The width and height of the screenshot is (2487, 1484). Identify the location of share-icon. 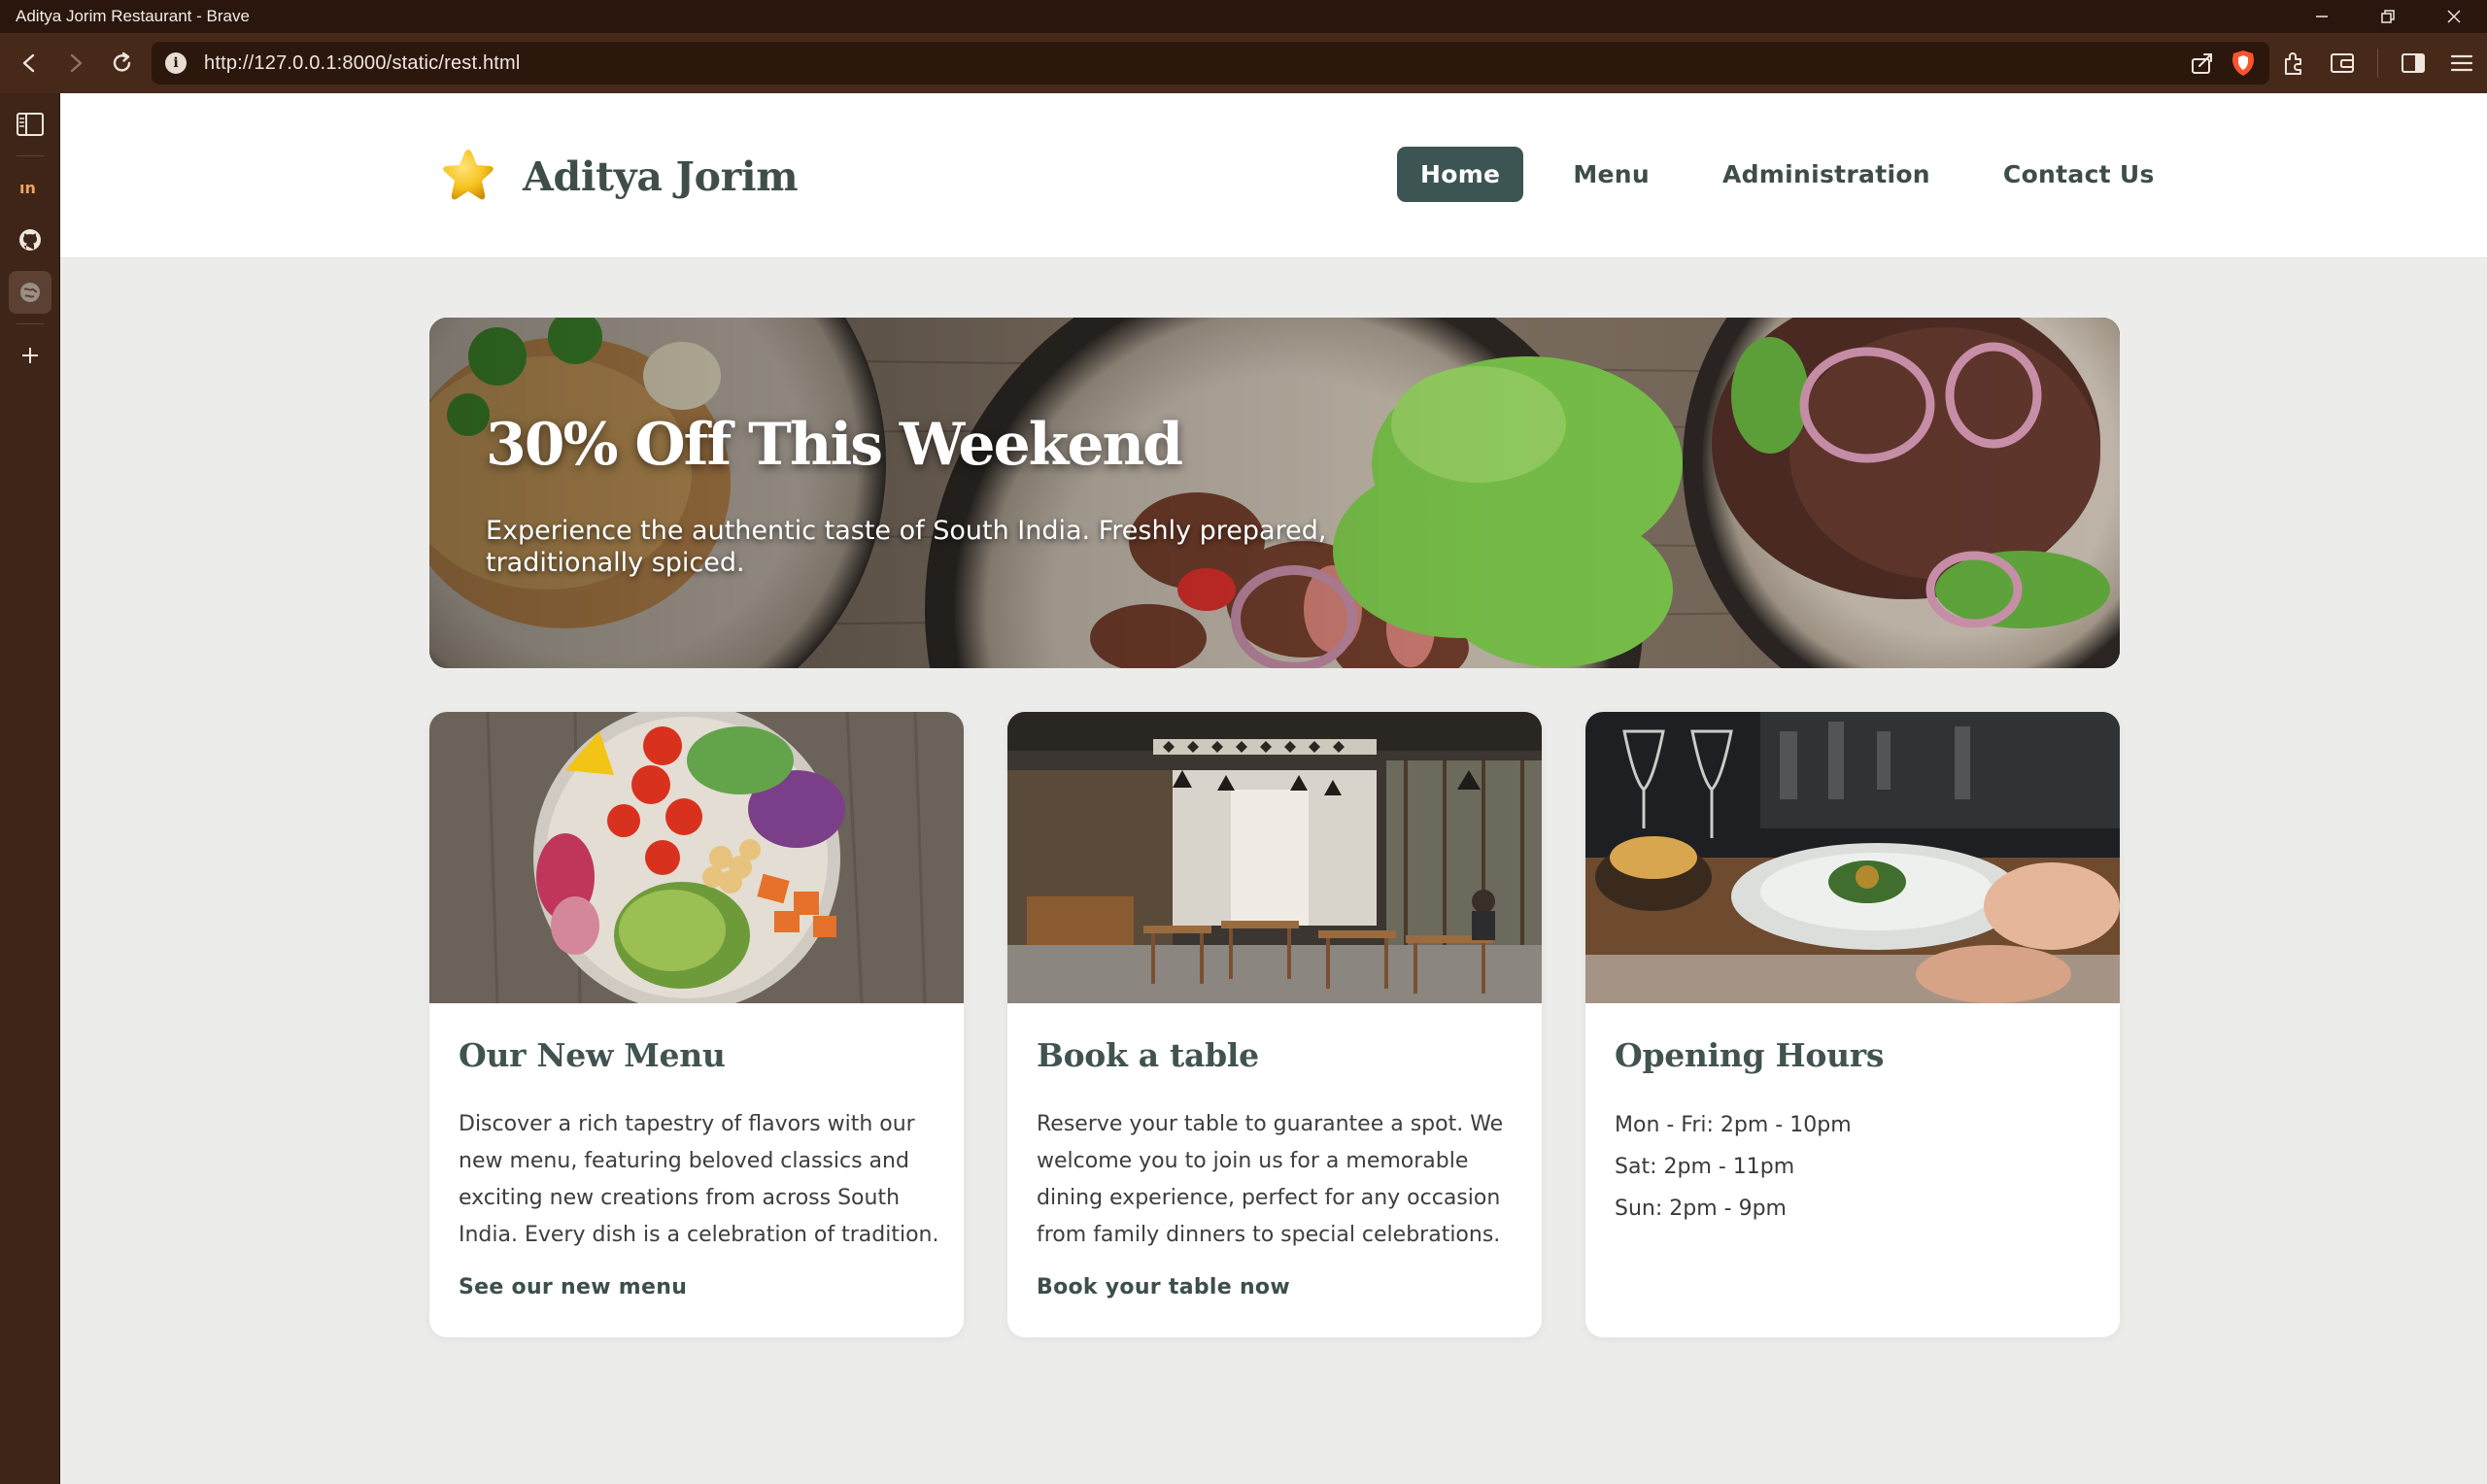
(2202, 64).